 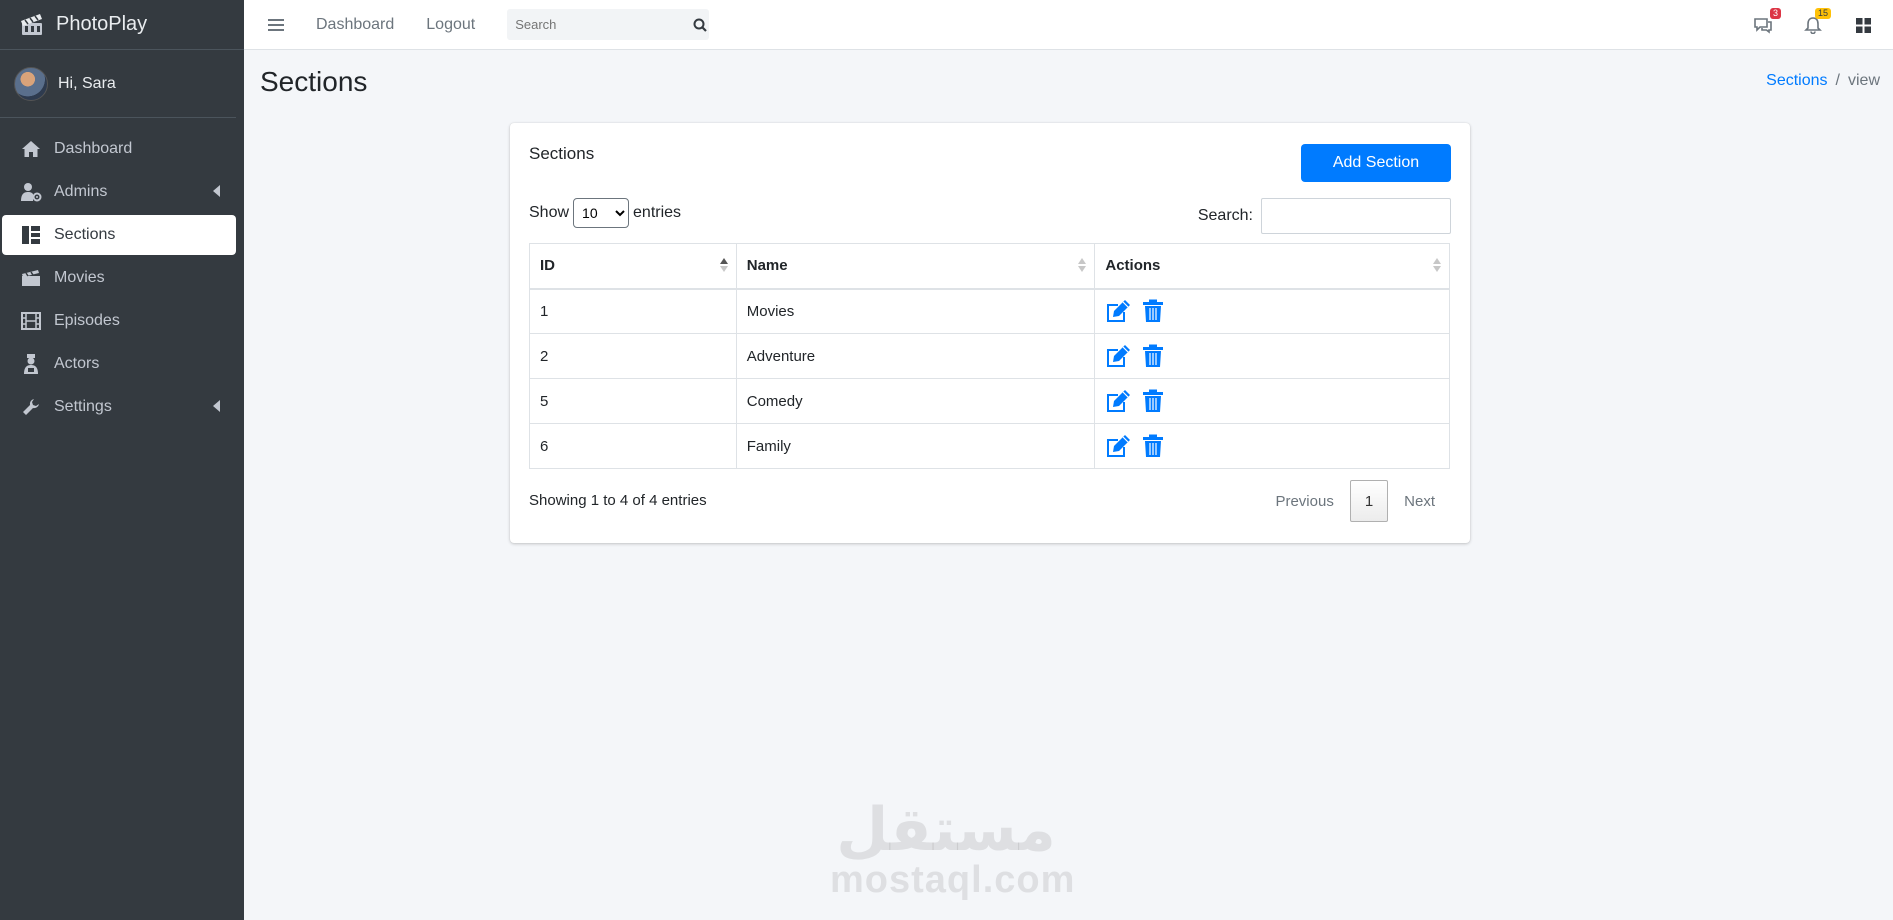 What do you see at coordinates (1369, 501) in the screenshot?
I see `pagination-page-1: 1` at bounding box center [1369, 501].